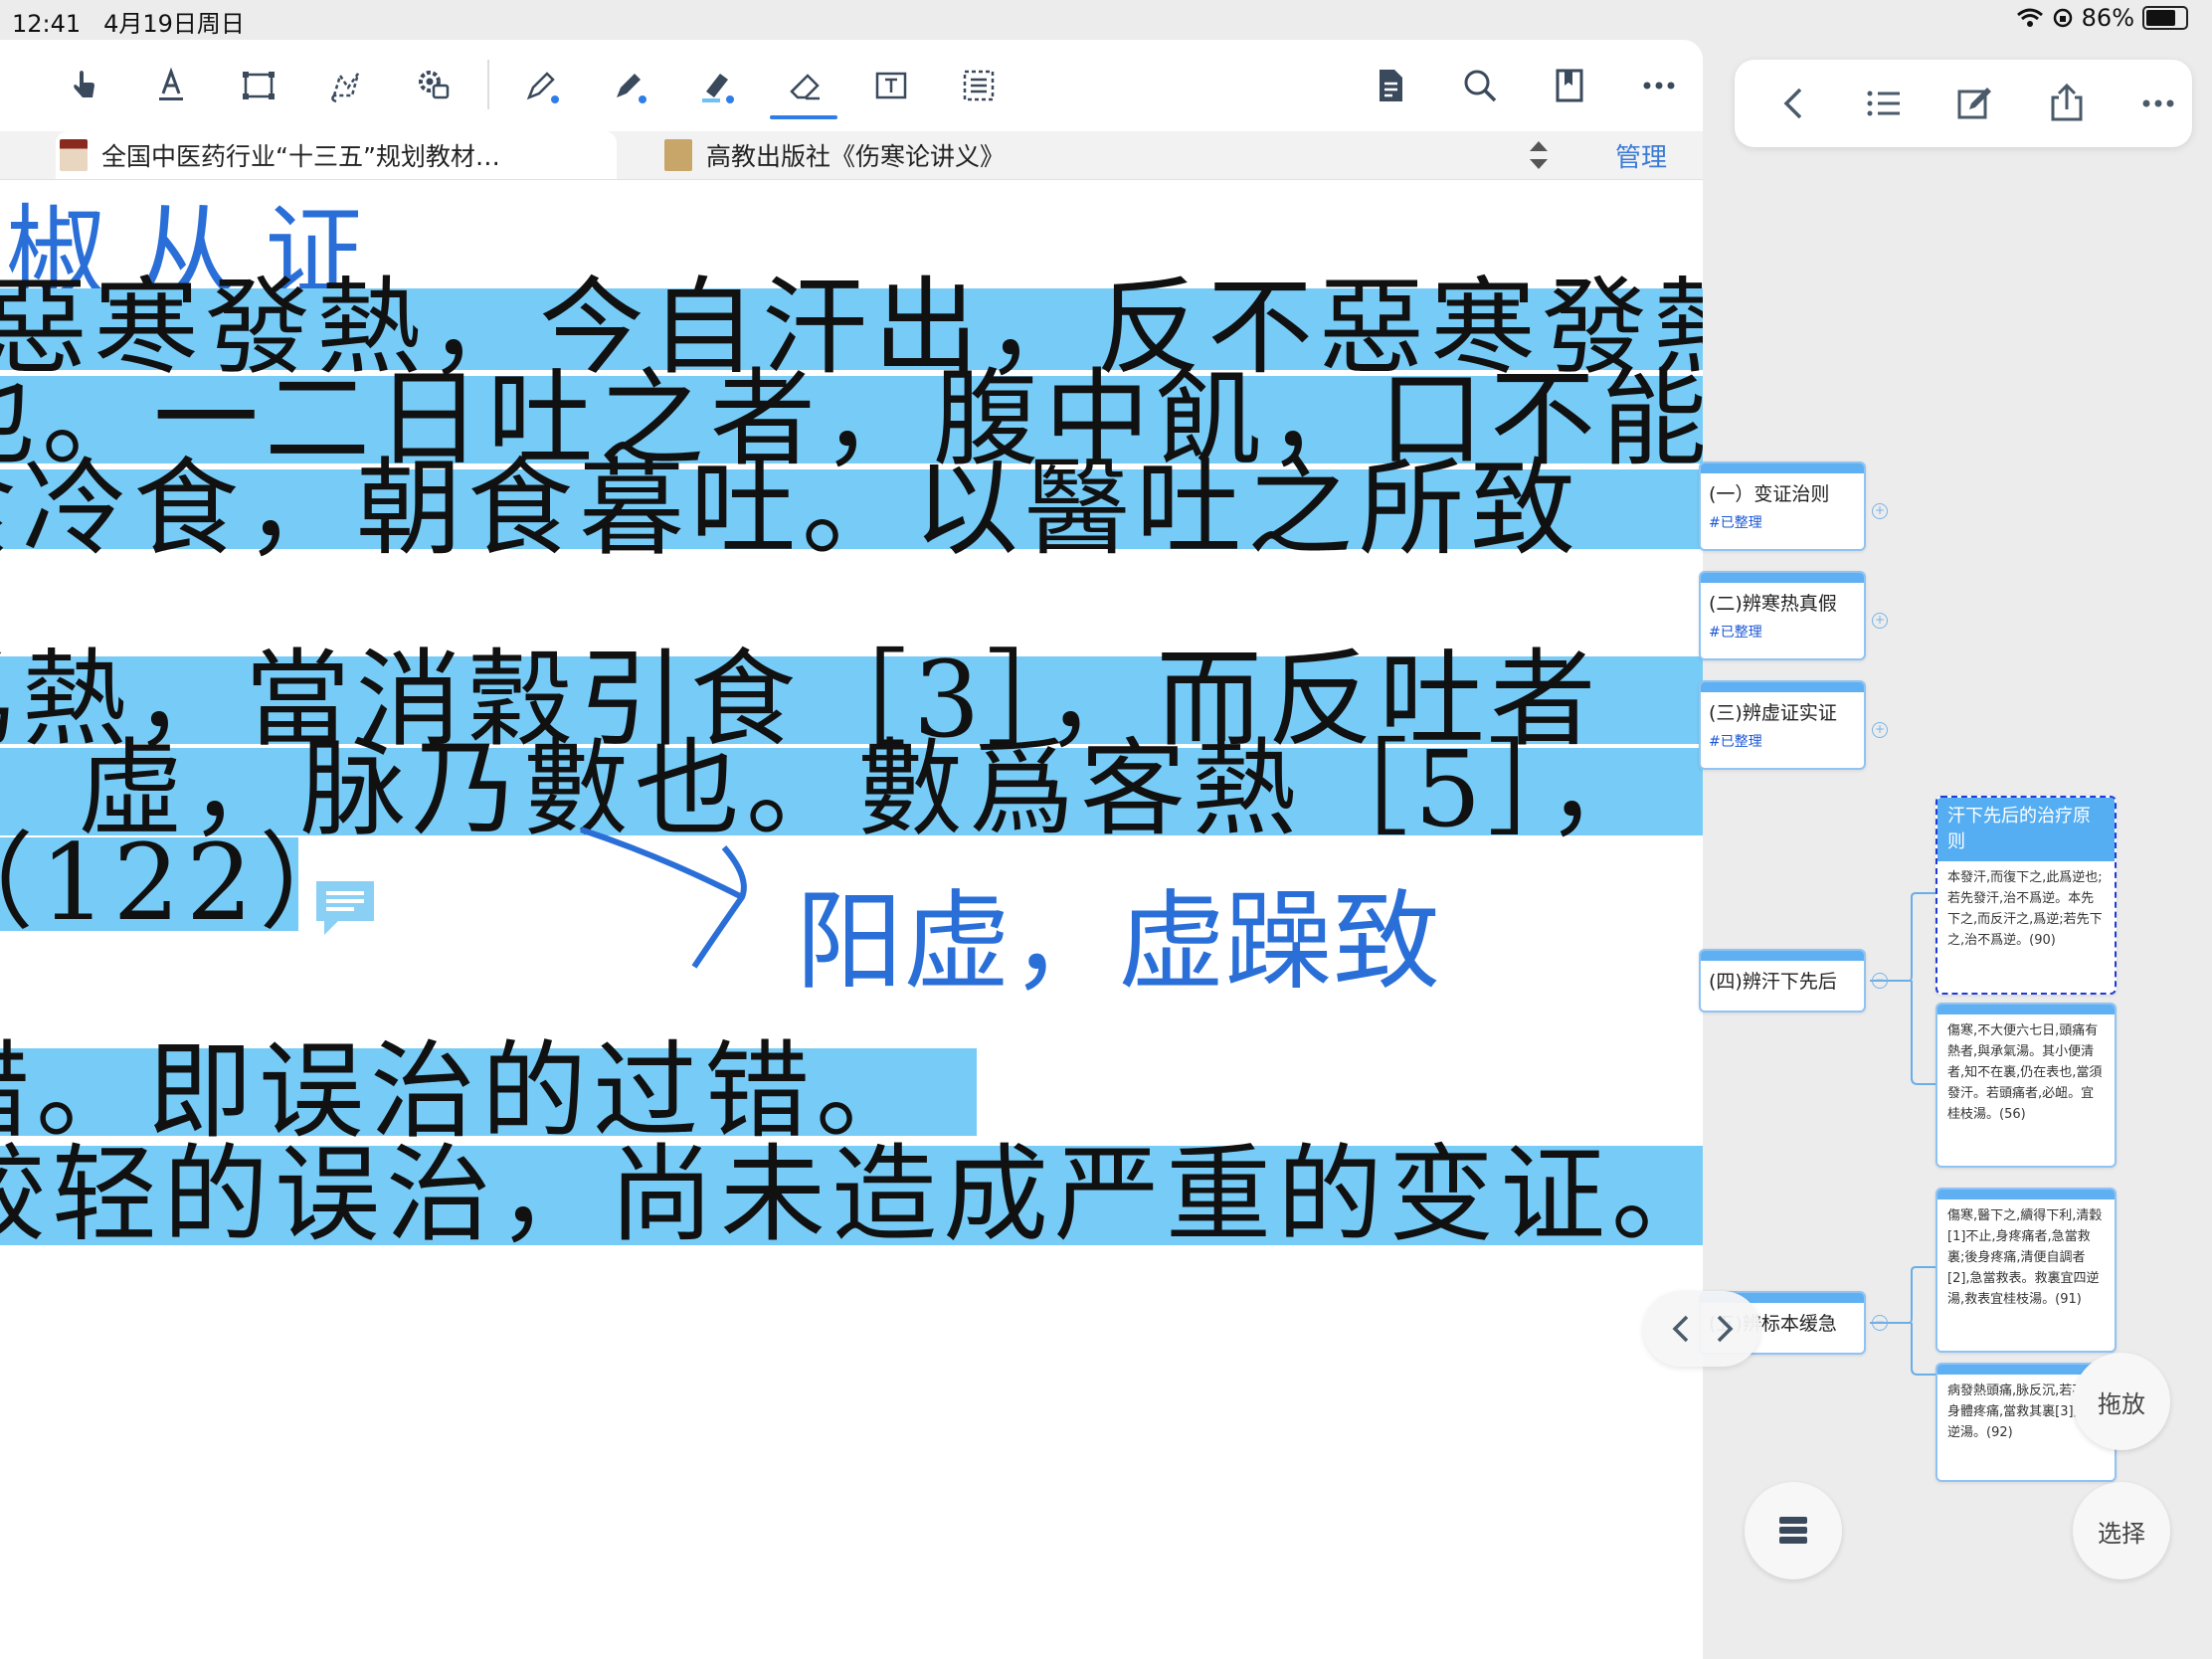 The height and width of the screenshot is (1659, 2212). Describe the element at coordinates (891, 85) in the screenshot. I see `textbox-icon` at that location.